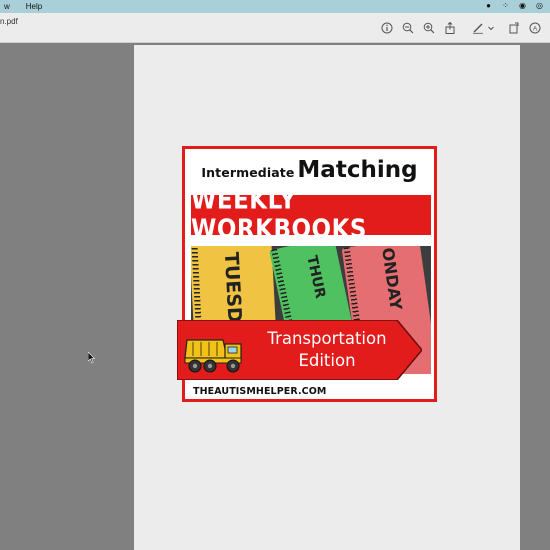 The width and height of the screenshot is (550, 550). I want to click on zoom-out-icon, so click(408, 28).